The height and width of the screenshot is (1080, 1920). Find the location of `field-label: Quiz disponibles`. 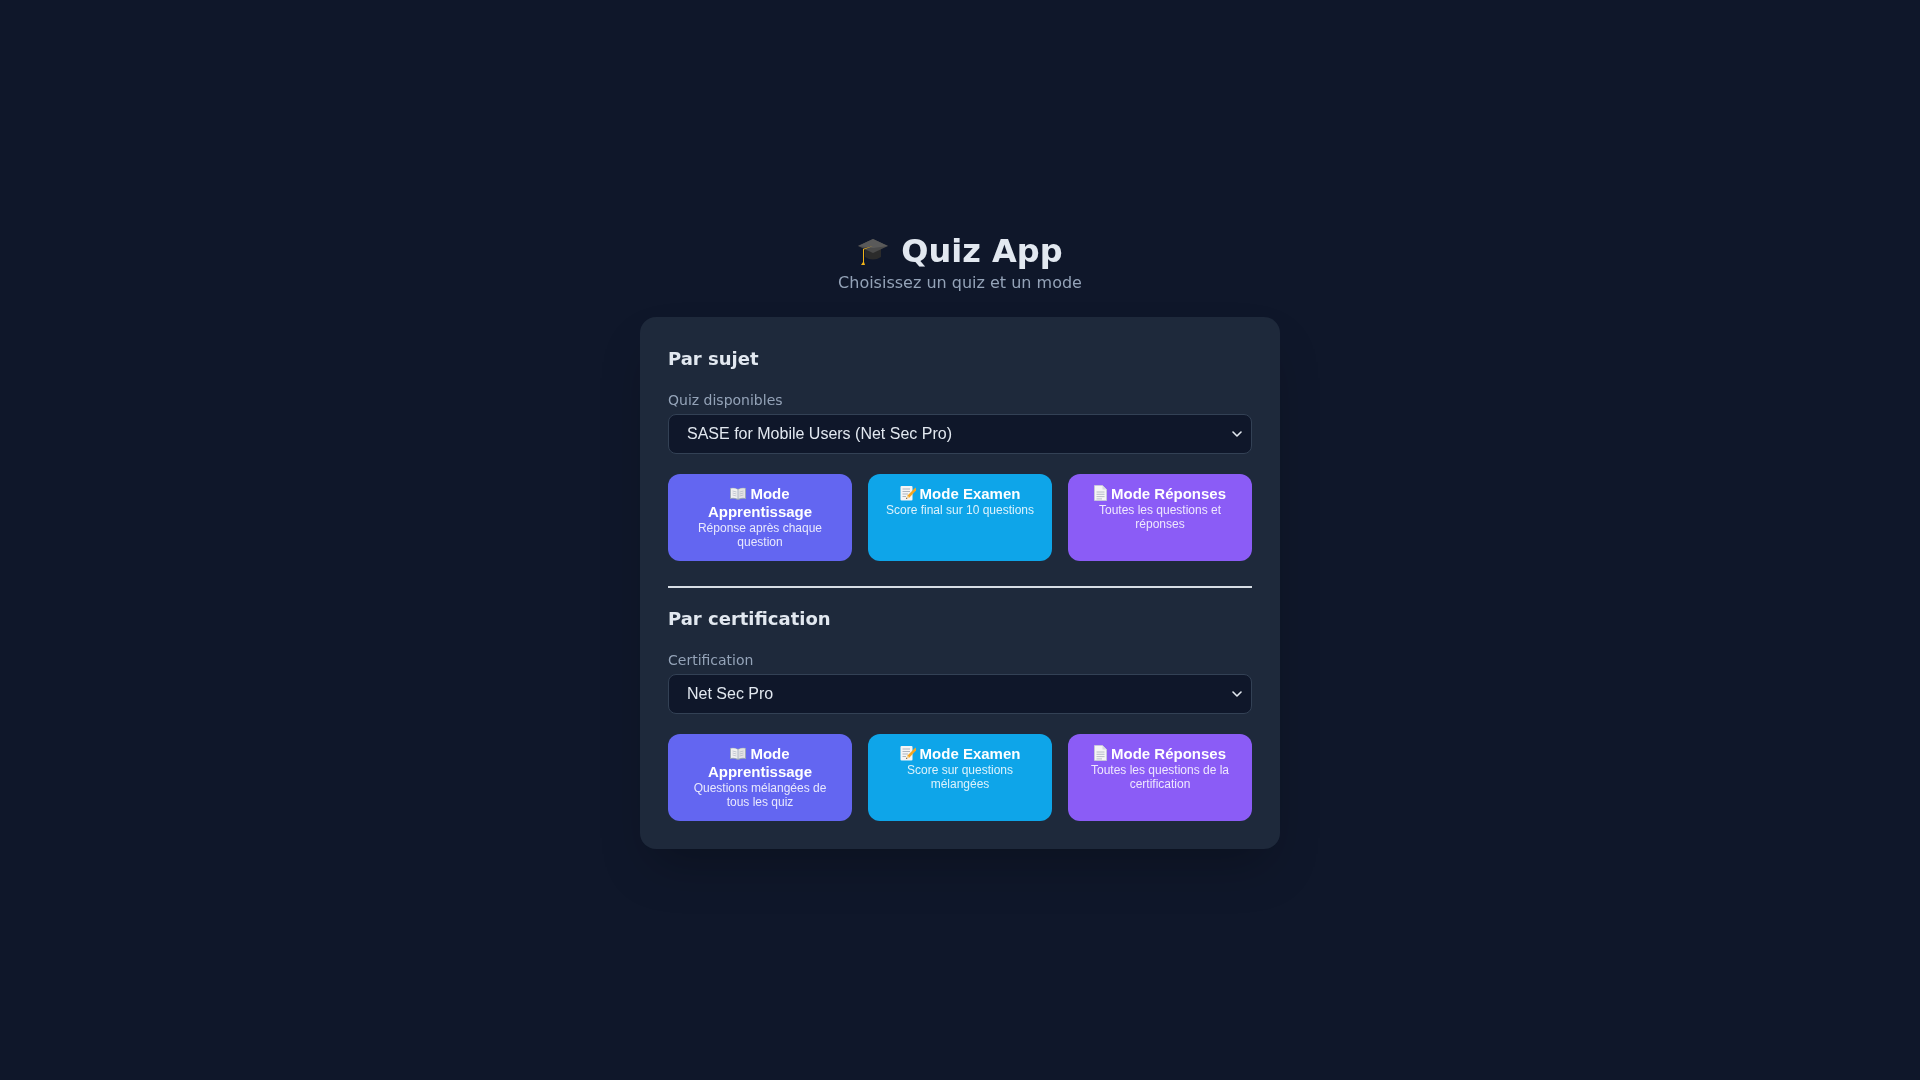

field-label: Quiz disponibles is located at coordinates (726, 400).